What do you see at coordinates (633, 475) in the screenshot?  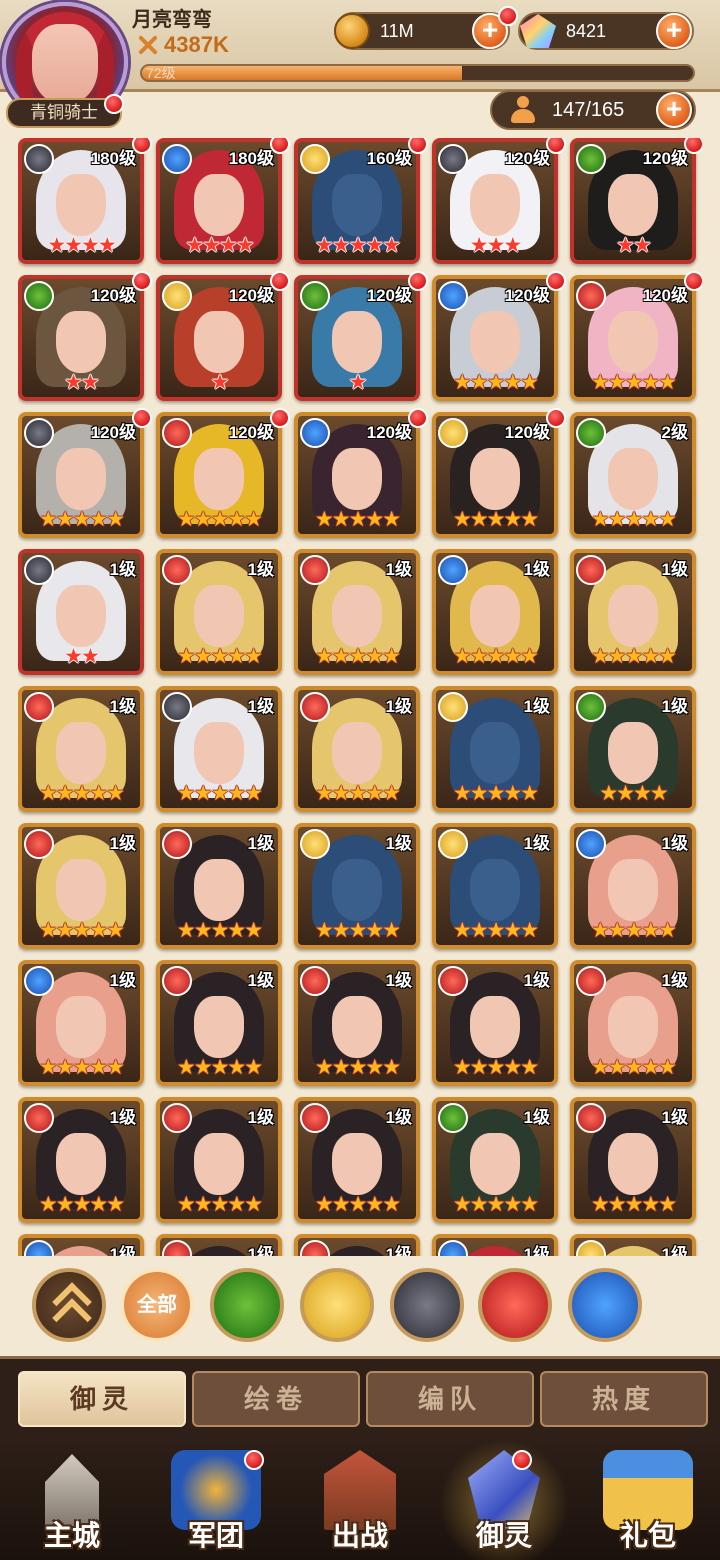 I see `hero-card: 2级 ★★★★★` at bounding box center [633, 475].